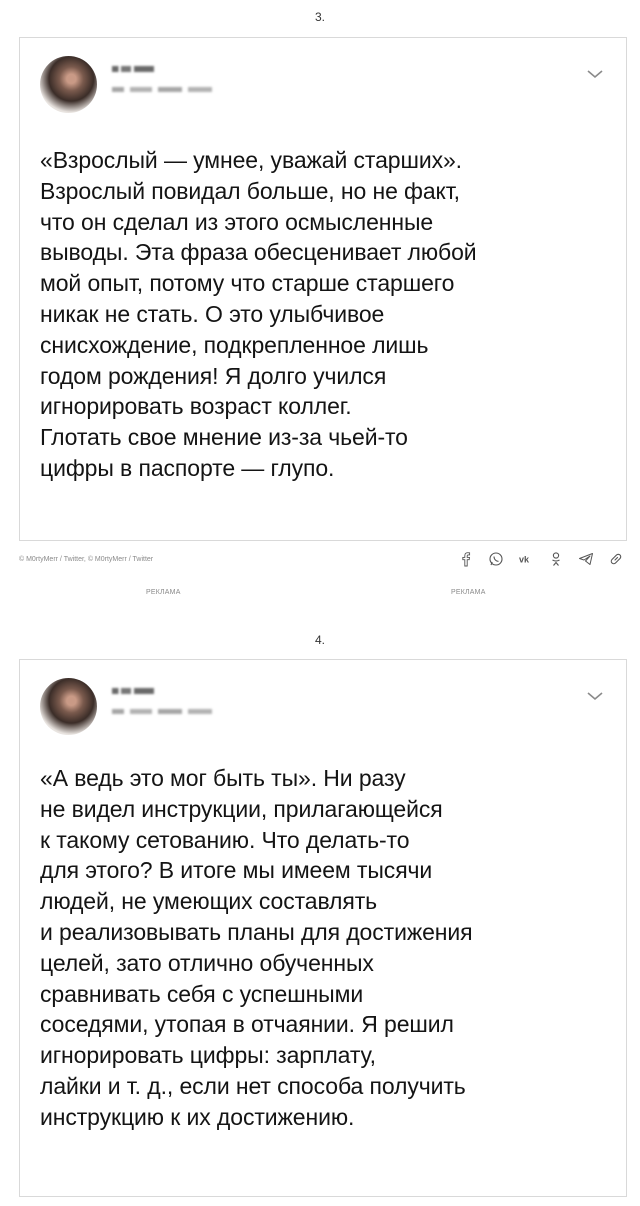 The width and height of the screenshot is (640, 1206). Describe the element at coordinates (496, 559) in the screenshot. I see `whatsapp-icon` at that location.